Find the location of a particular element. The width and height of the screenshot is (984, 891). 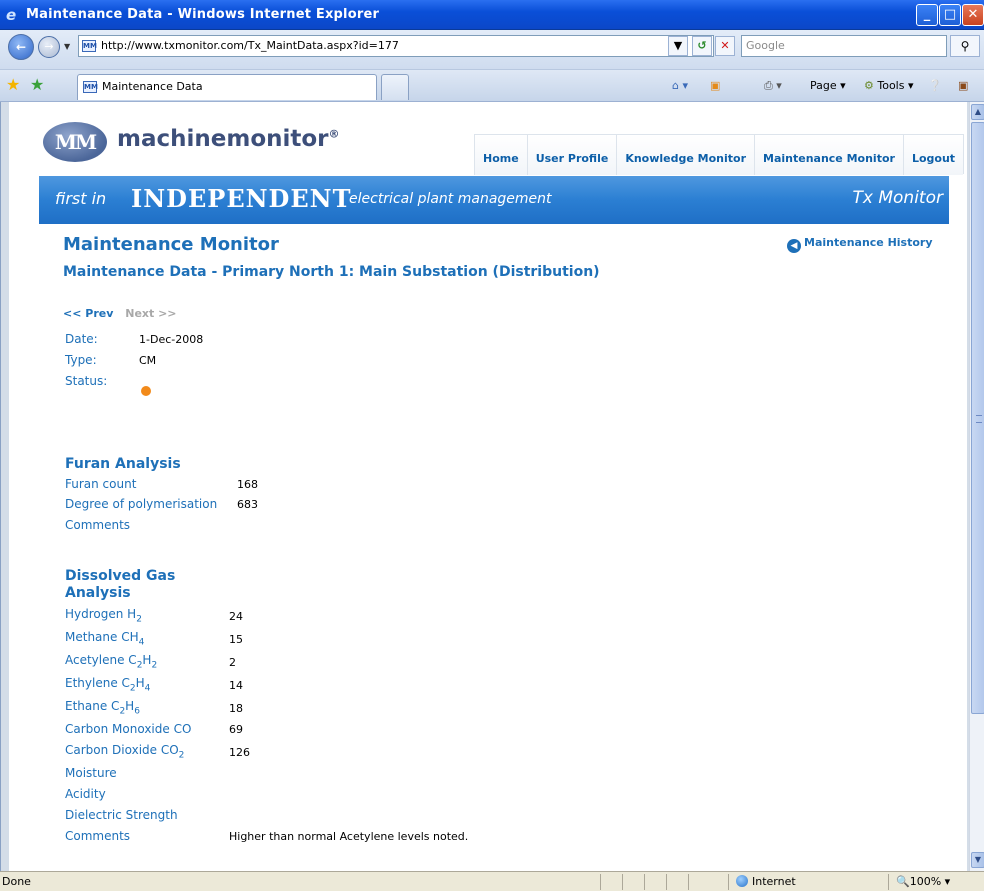

nav-logout: Logout is located at coordinates (933, 155).